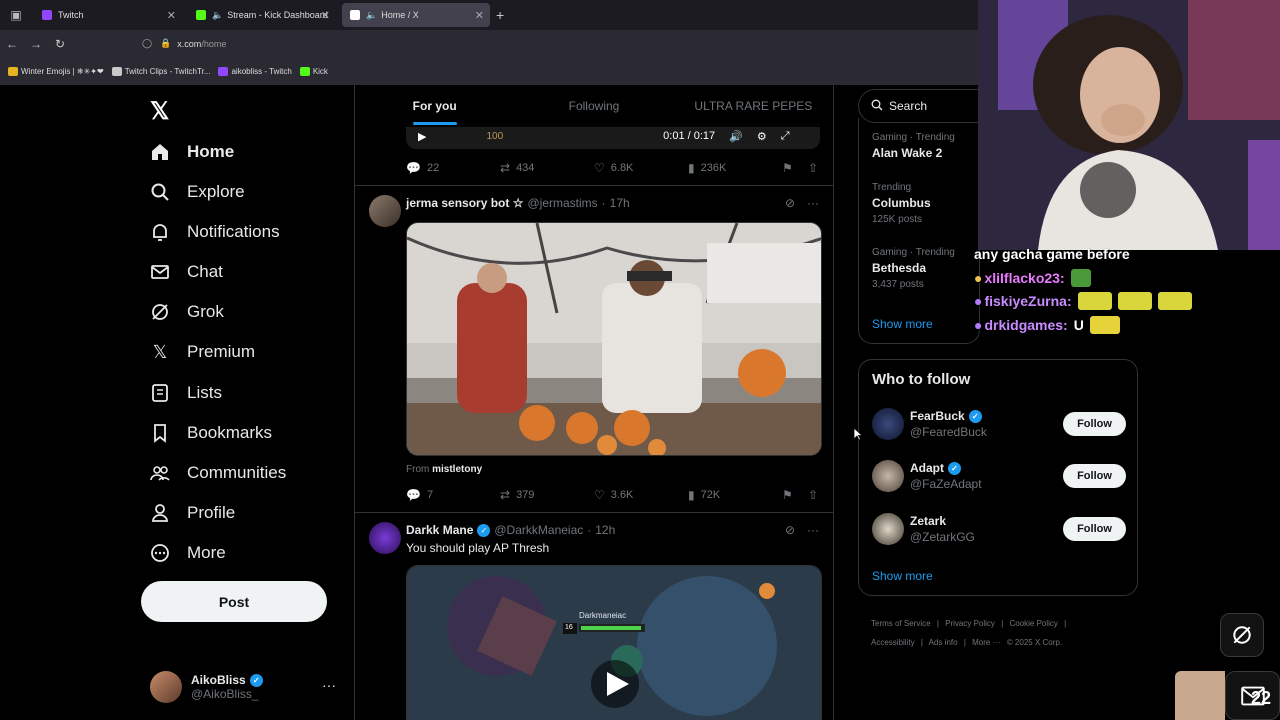 This screenshot has height=720, width=1280. What do you see at coordinates (620, 203) in the screenshot?
I see `tweet-time: 17h` at bounding box center [620, 203].